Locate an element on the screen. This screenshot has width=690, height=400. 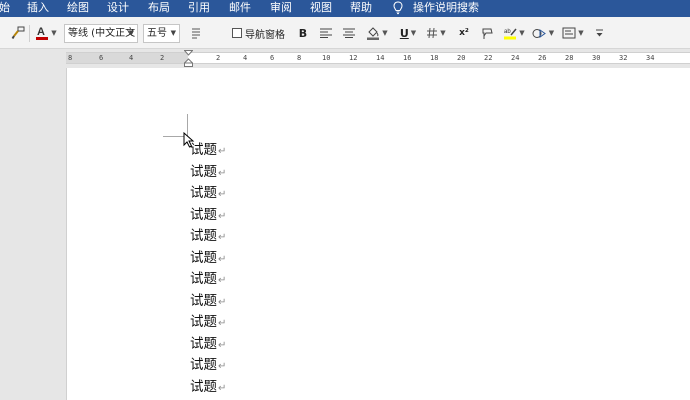
font-name-combo: 等线 (中文正文 ▼ is located at coordinates (101, 33).